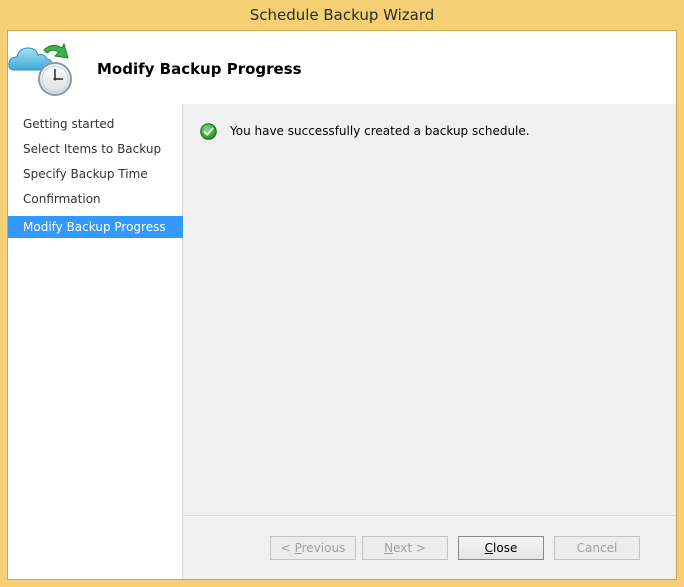 The width and height of the screenshot is (684, 587). I want to click on sidebar-item-specify-time: Specify Backup Time, so click(95, 174).